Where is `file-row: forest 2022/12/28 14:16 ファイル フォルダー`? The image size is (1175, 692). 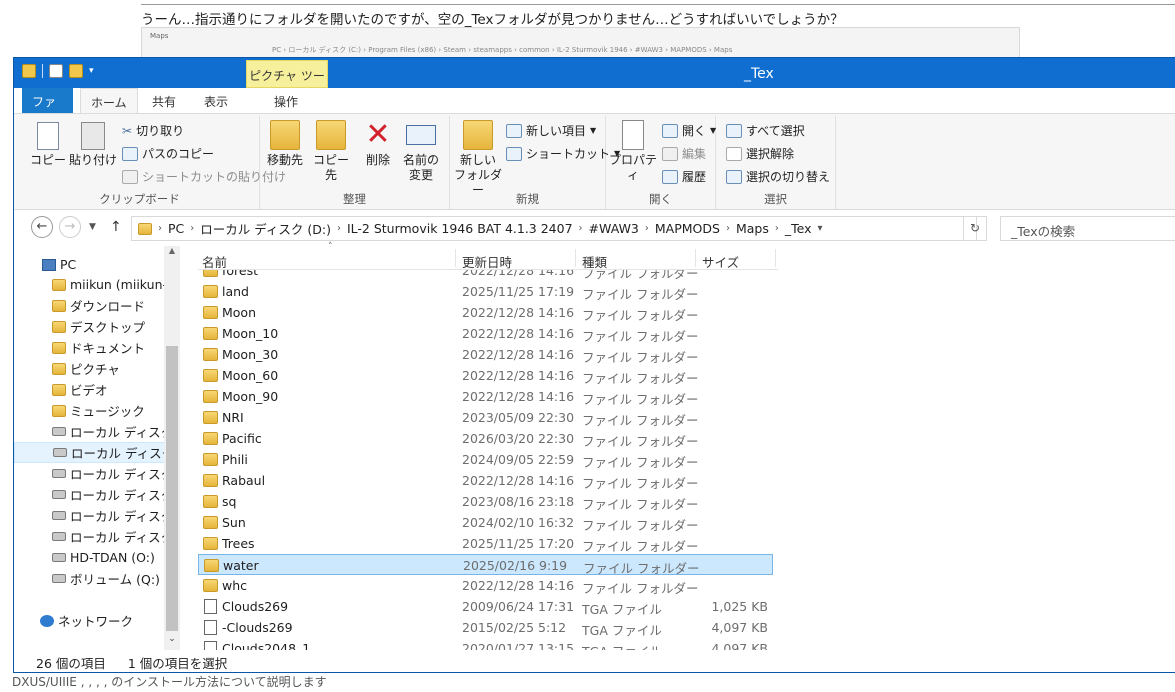
file-row: forest 2022/12/28 14:16 ファイル フォルダー is located at coordinates (485, 275).